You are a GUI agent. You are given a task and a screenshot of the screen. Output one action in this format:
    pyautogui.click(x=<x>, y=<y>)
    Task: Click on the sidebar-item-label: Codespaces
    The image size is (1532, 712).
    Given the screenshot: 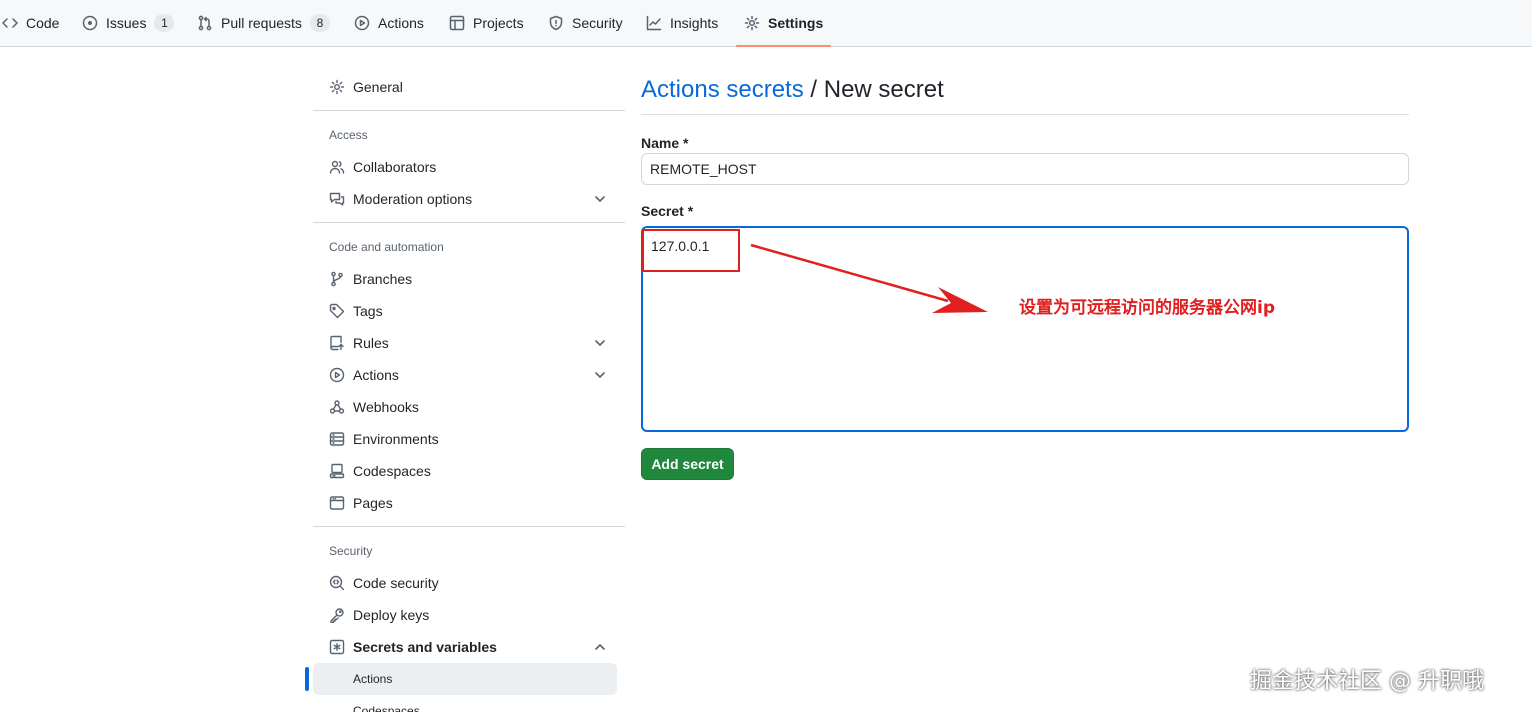 What is the action you would take?
    pyautogui.click(x=392, y=471)
    